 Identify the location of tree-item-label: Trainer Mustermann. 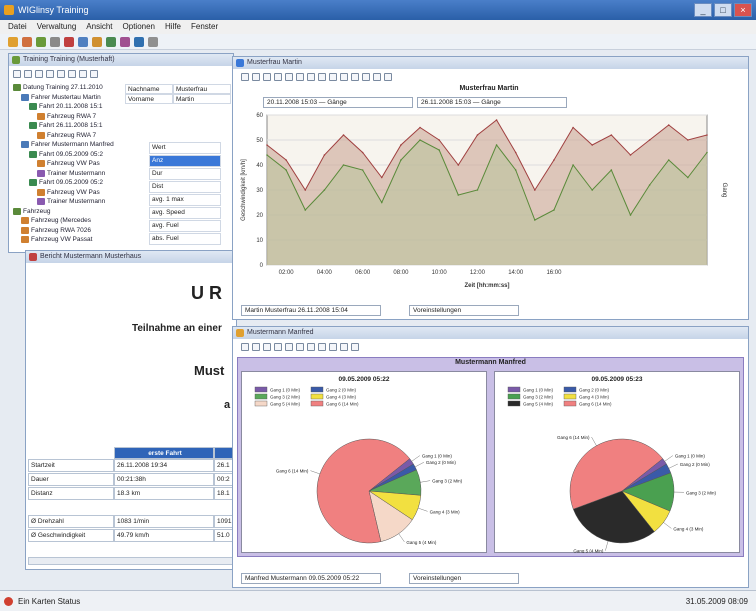
(76, 201).